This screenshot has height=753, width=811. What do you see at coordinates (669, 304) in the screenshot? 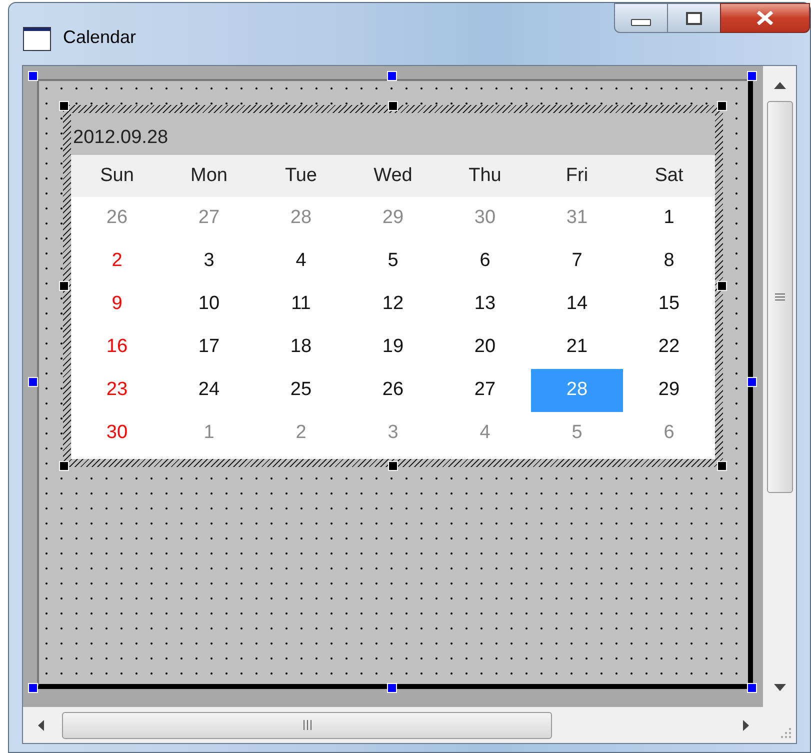
I see `day-cell: 15` at bounding box center [669, 304].